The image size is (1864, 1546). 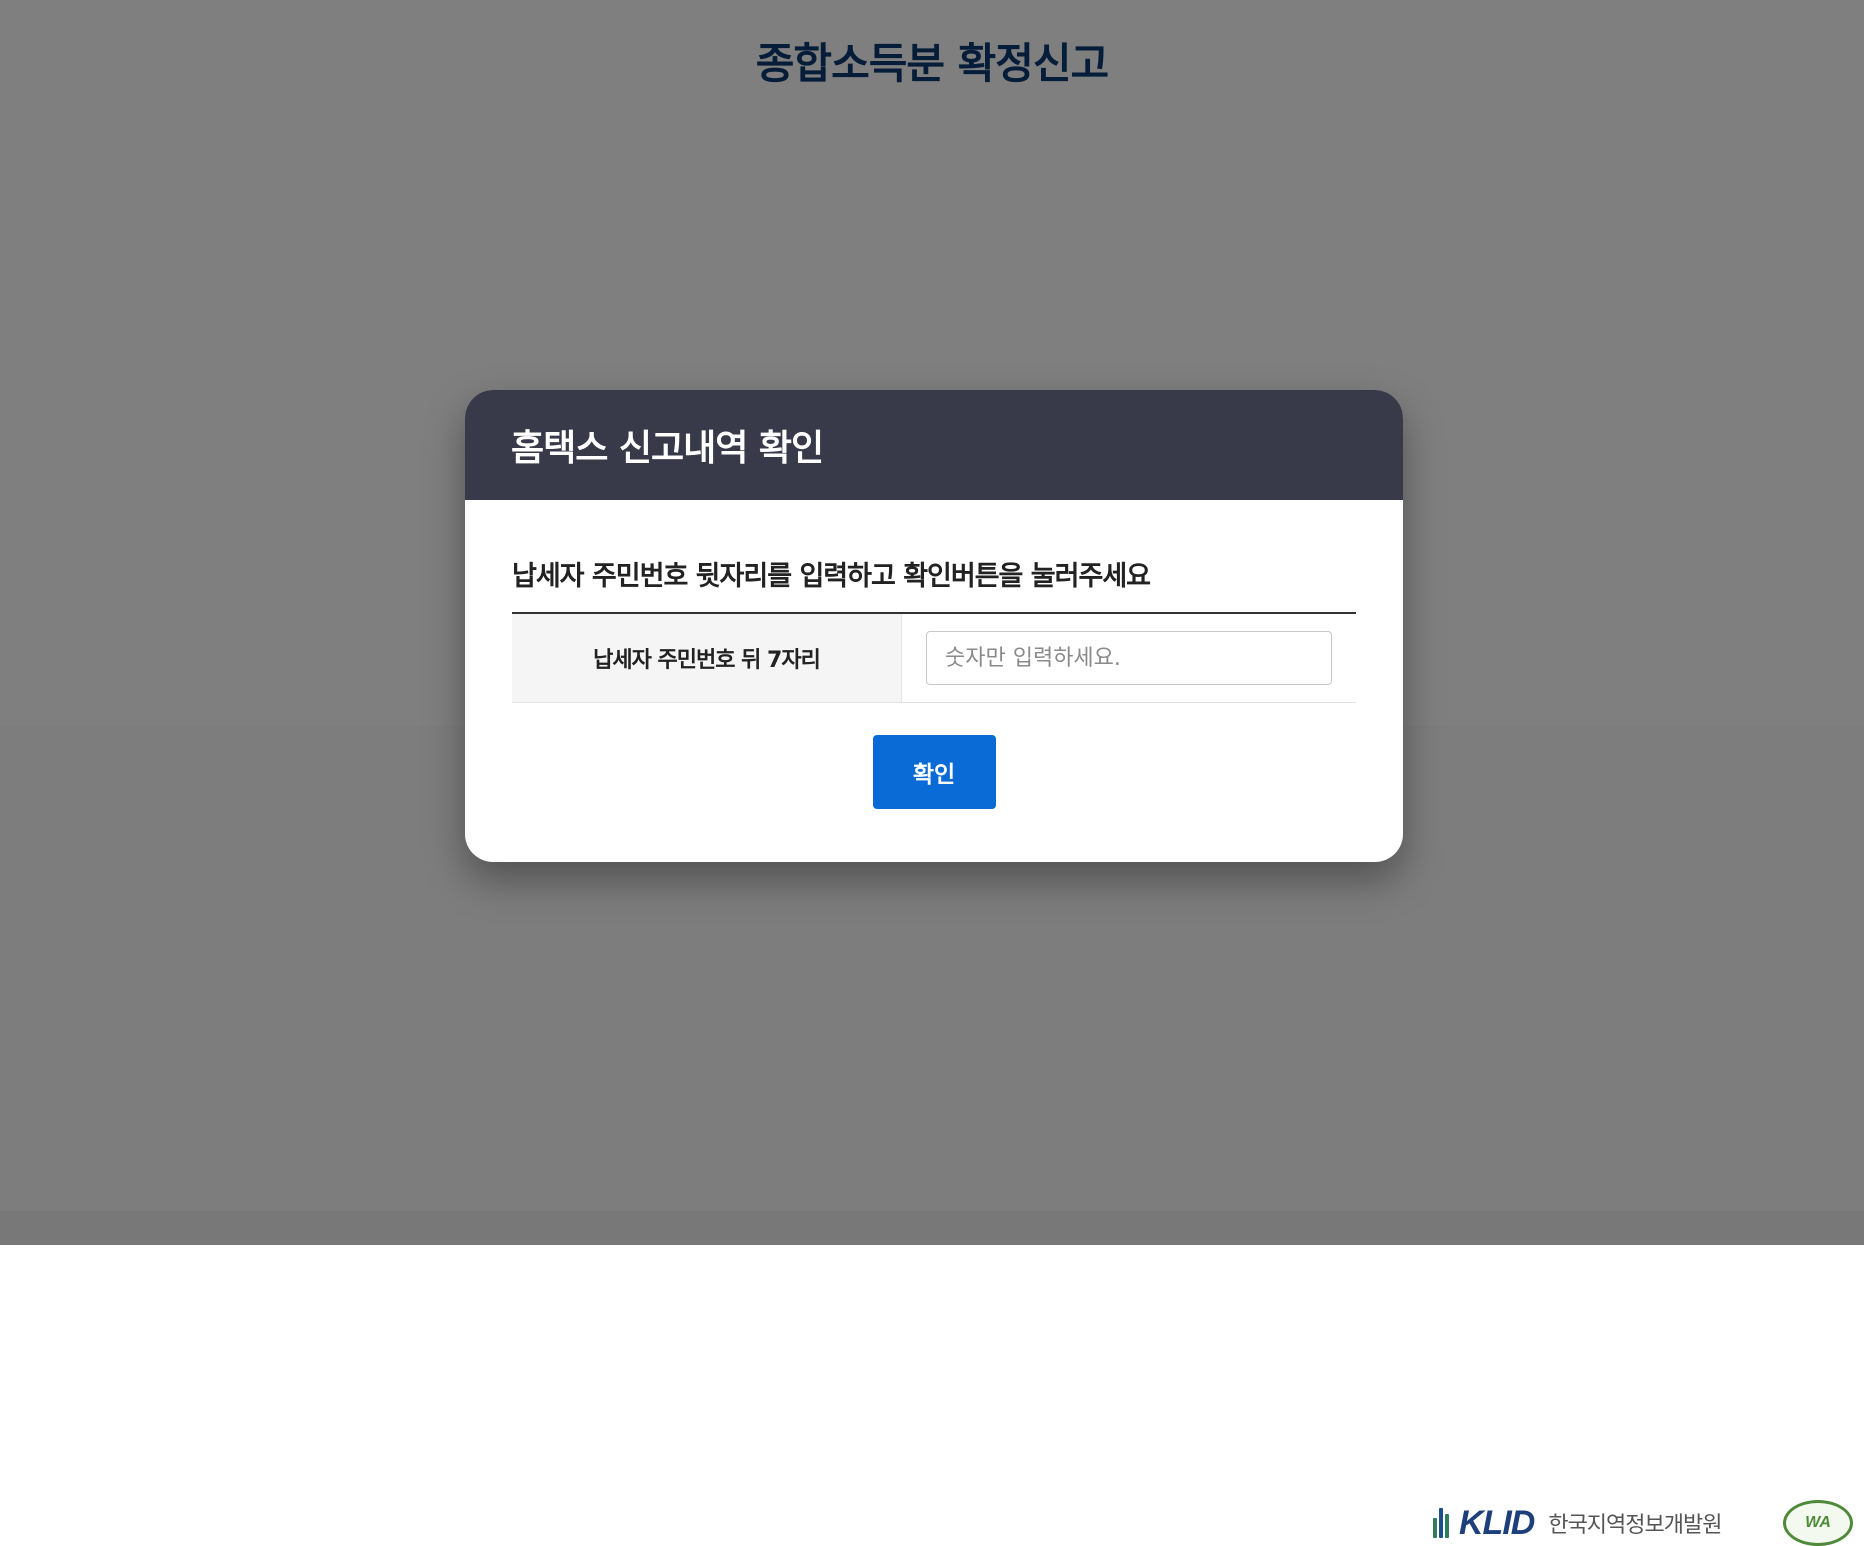 What do you see at coordinates (831, 576) in the screenshot?
I see `modal-instruction: 납세자 주민번호 뒷자리를 입력하고 확인버튼을 눌러주세요` at bounding box center [831, 576].